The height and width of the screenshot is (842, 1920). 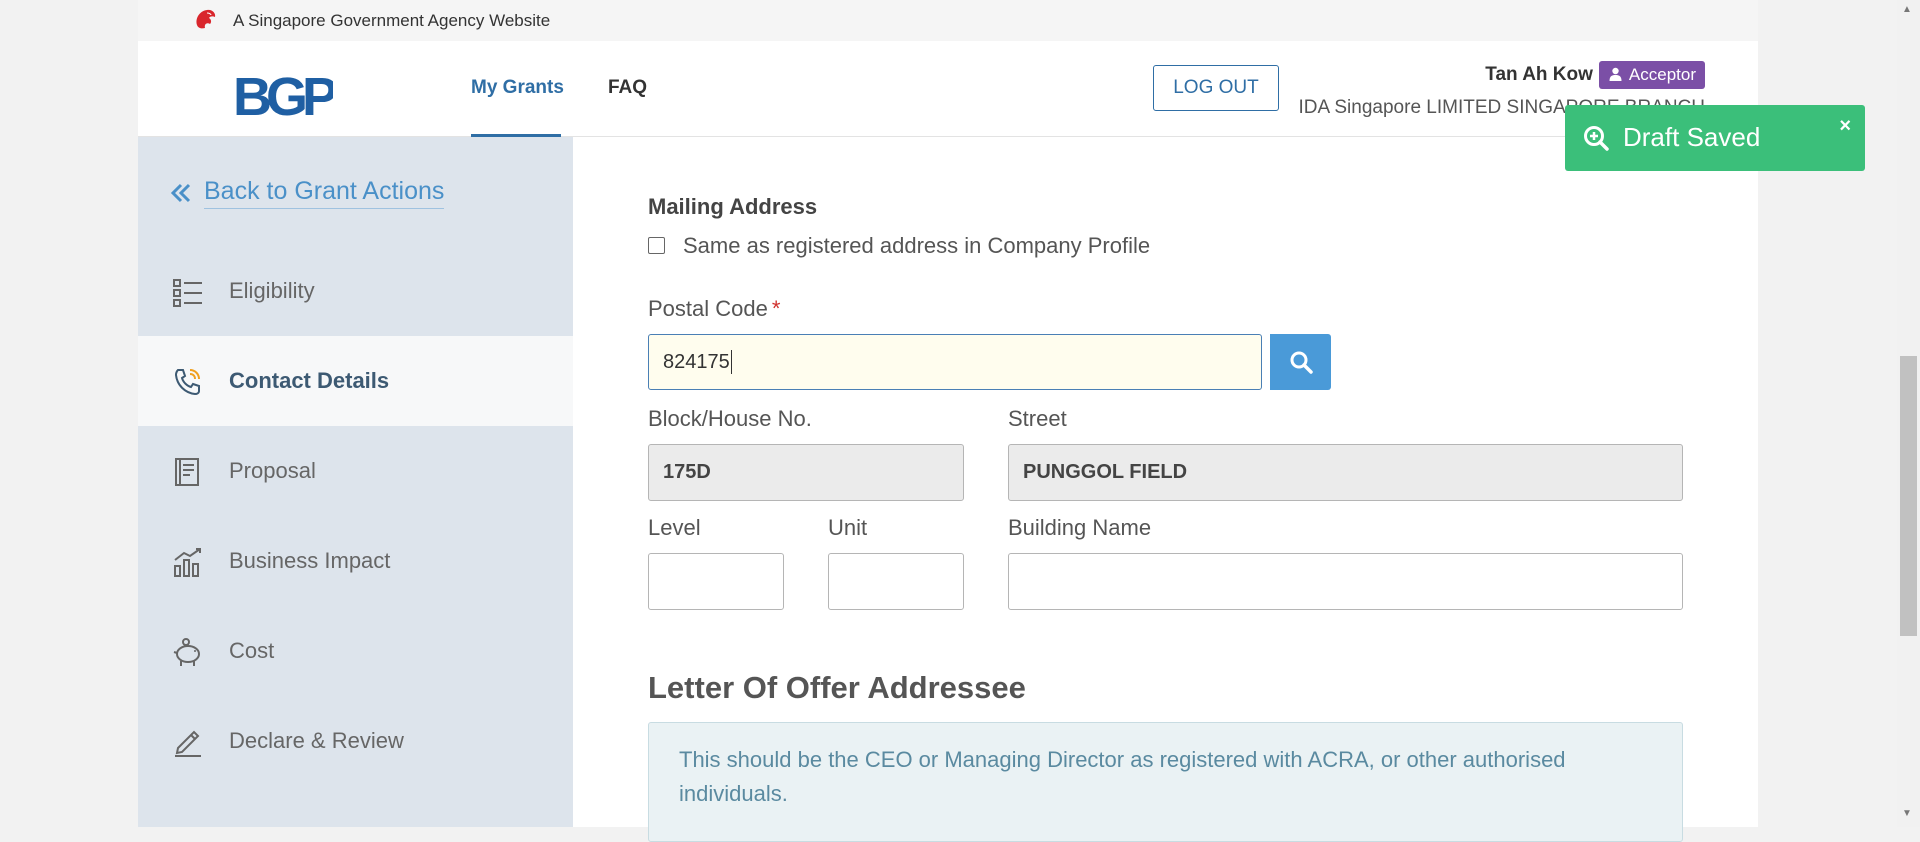 What do you see at coordinates (1596, 138) in the screenshot?
I see `zoom-in-icon` at bounding box center [1596, 138].